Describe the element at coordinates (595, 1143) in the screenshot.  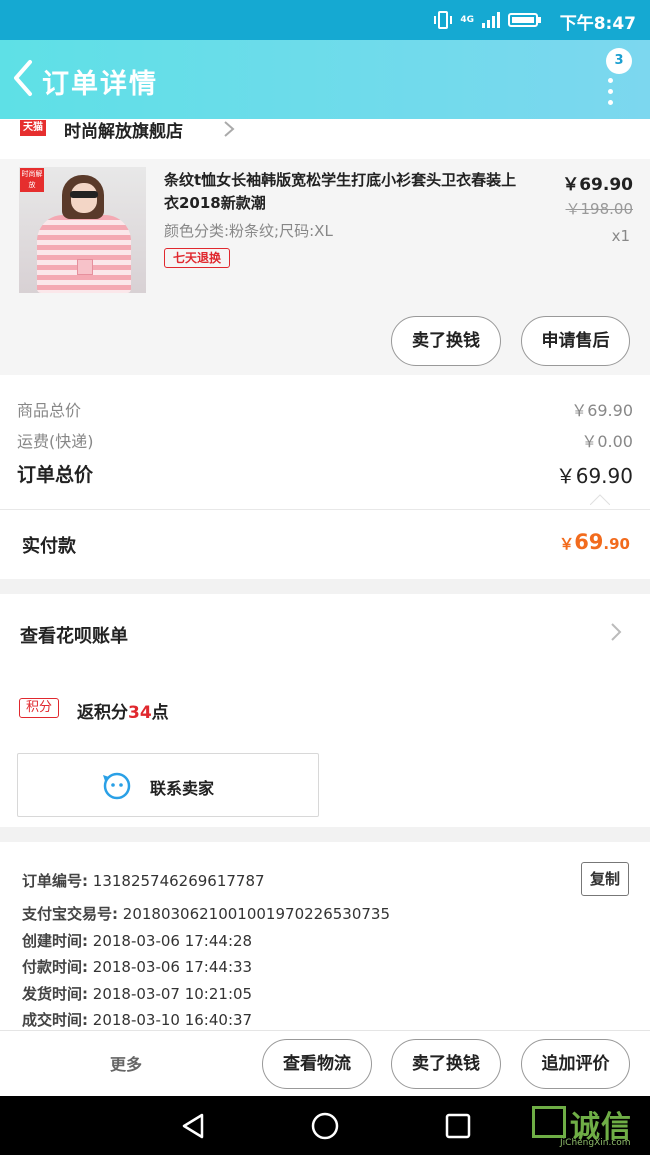
I see `watermark-url: JiChengXin.com` at that location.